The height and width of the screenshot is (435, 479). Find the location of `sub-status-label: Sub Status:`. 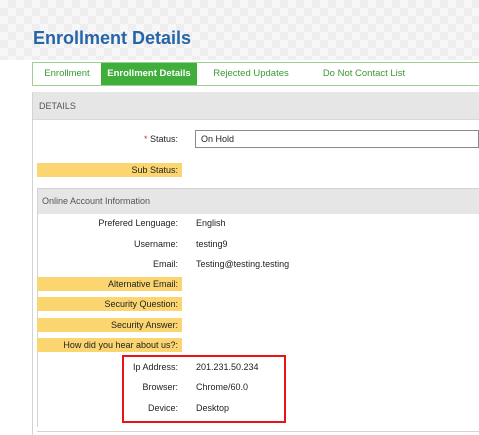

sub-status-label: Sub Status: is located at coordinates (109, 170).